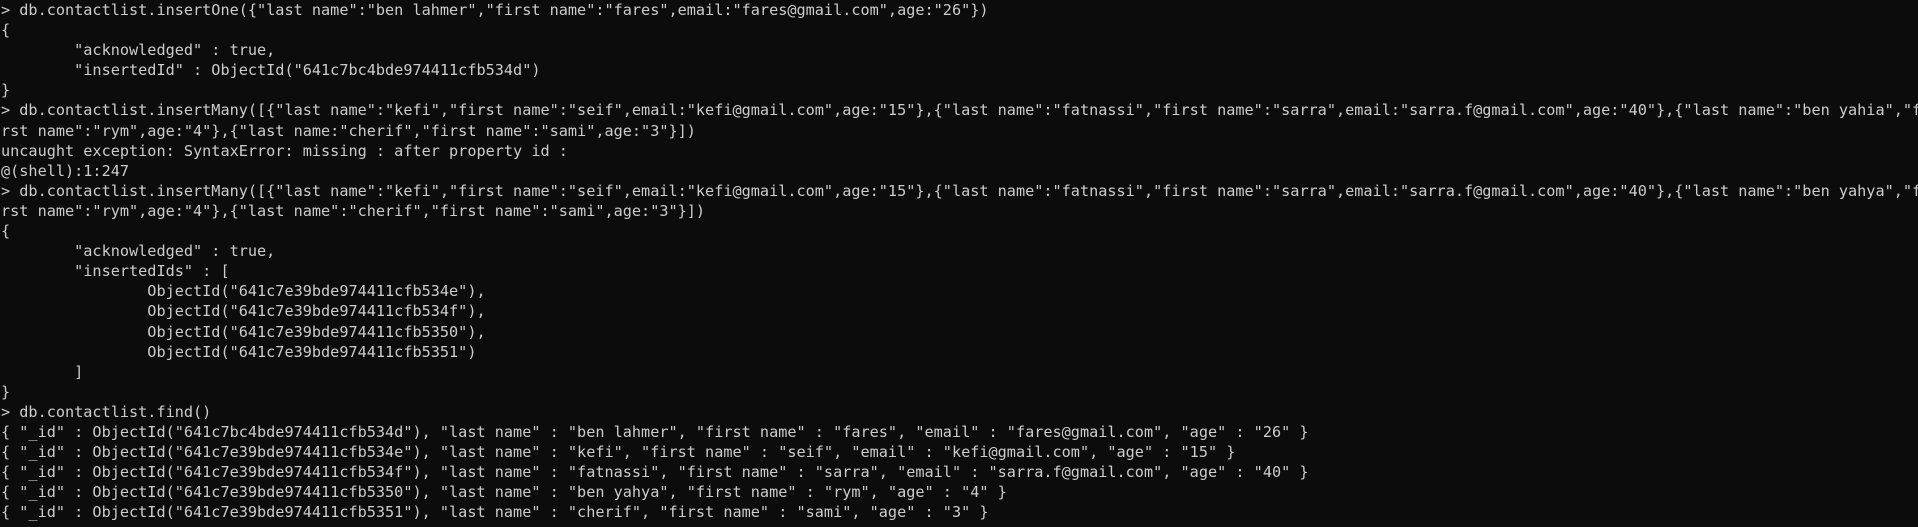 The height and width of the screenshot is (527, 1918). What do you see at coordinates (42, 371) in the screenshot?
I see `output-line: ]` at bounding box center [42, 371].